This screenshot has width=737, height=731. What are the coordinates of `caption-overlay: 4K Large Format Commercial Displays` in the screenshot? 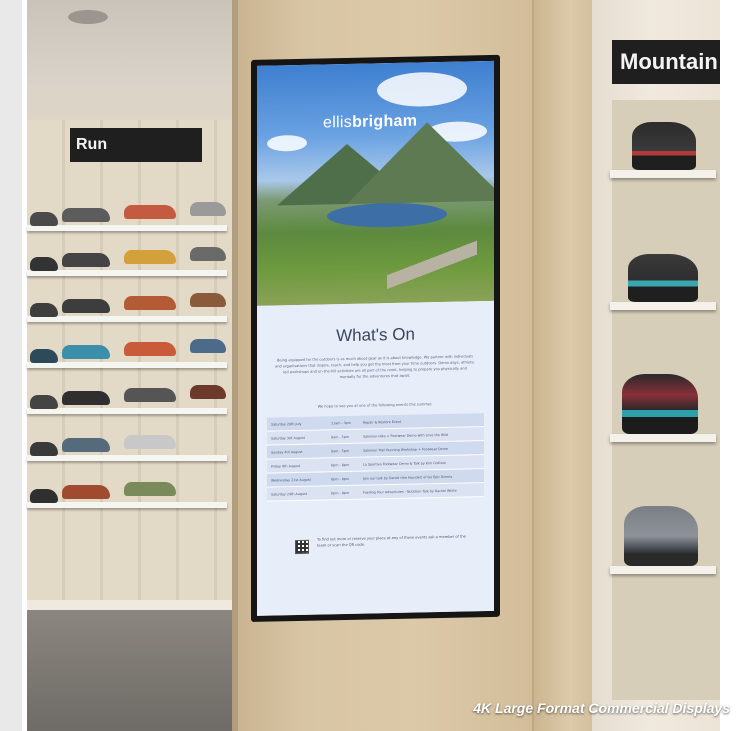 It's located at (601, 708).